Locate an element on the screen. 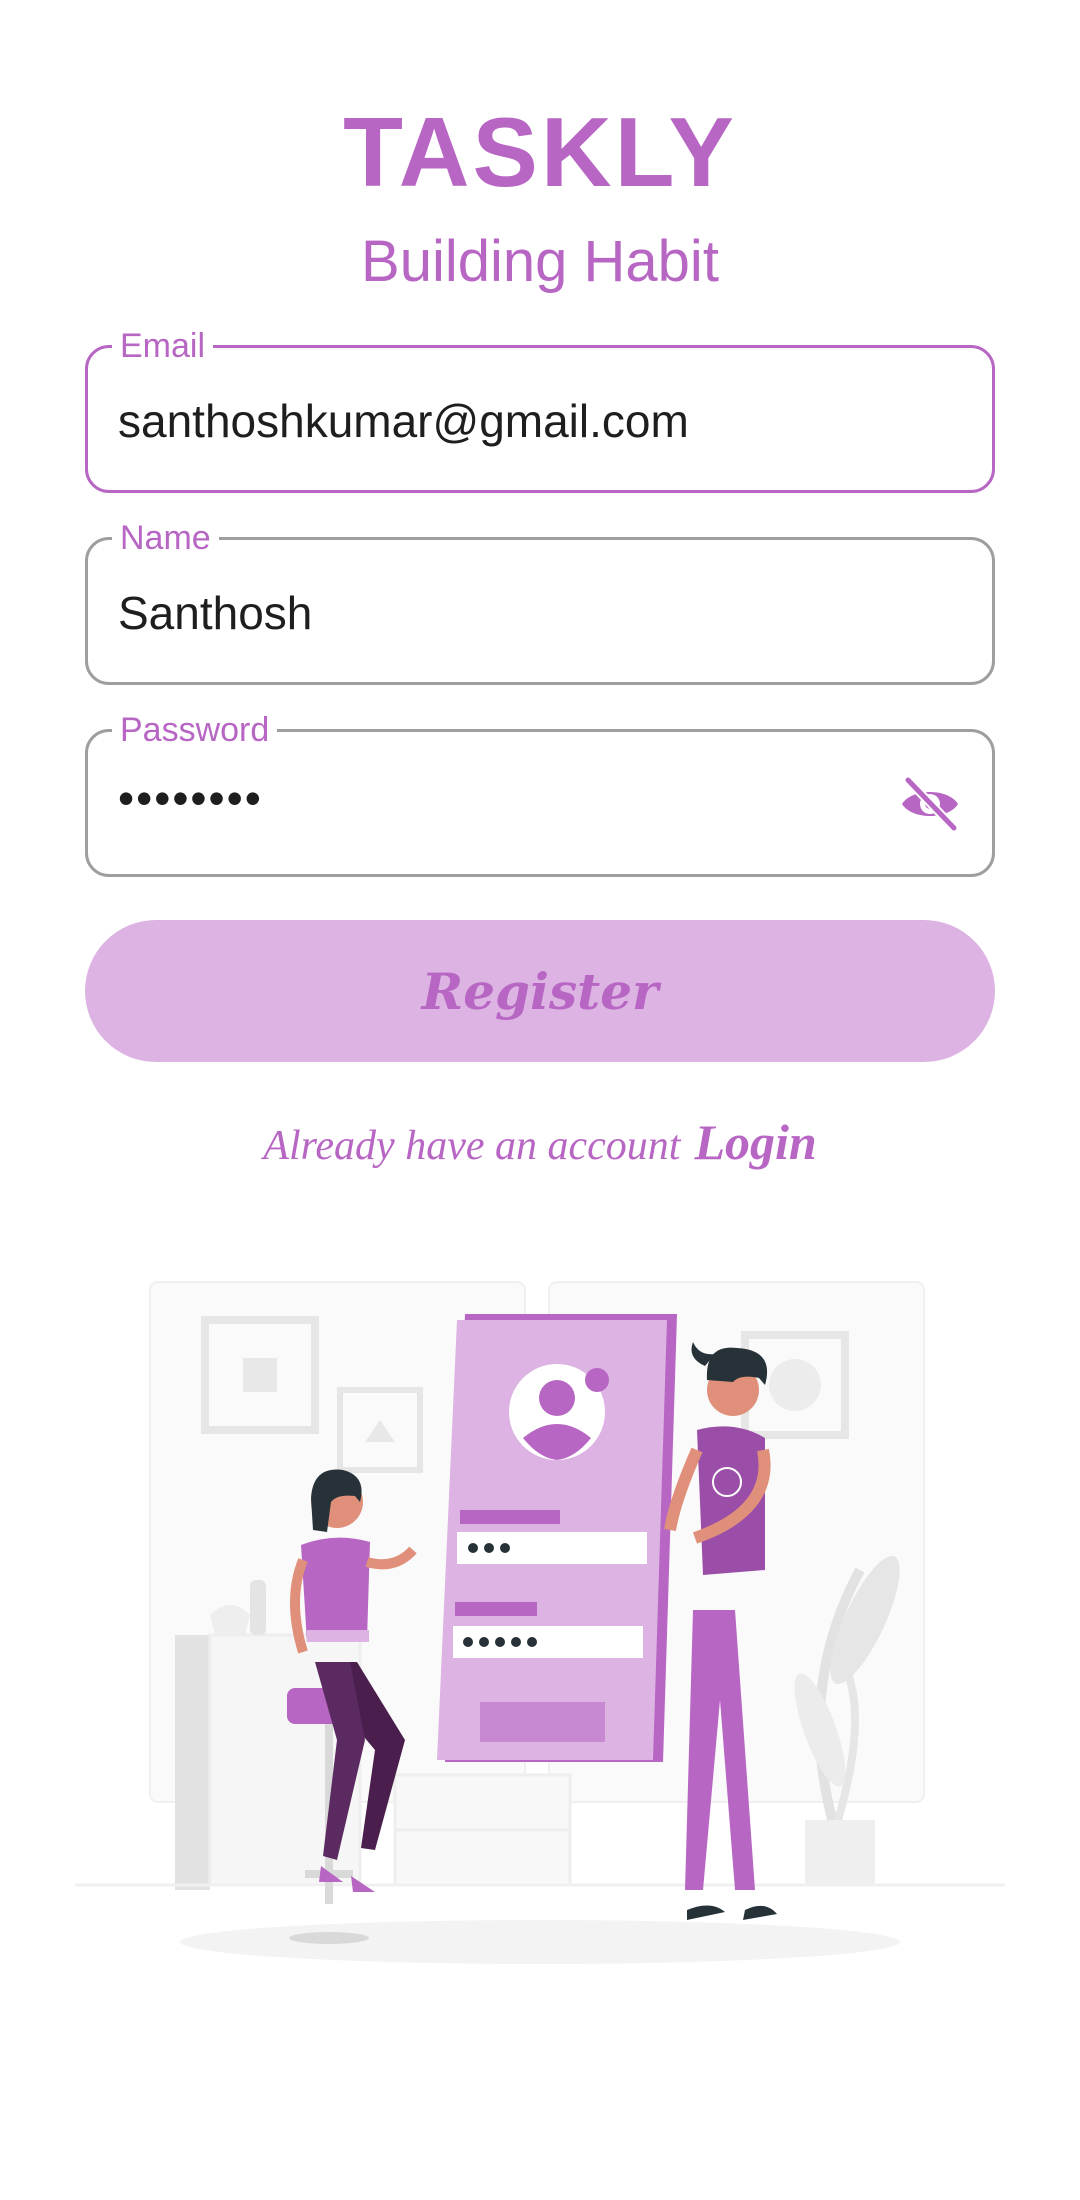 The height and width of the screenshot is (2200, 1080). app-subtitle: Building Habit is located at coordinates (540, 261).